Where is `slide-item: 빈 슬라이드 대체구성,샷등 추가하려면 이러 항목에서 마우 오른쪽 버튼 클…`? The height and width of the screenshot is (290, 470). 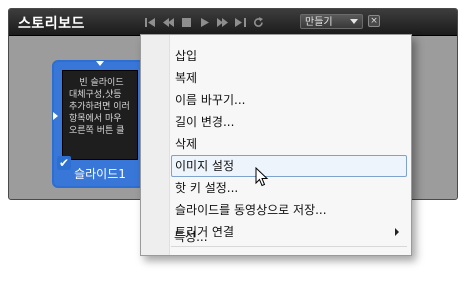
slide-item: 빈 슬라이드 대체구성,샷등 추가하려면 이러 항목에서 마우 오른쪽 버튼 클… is located at coordinates (100, 124).